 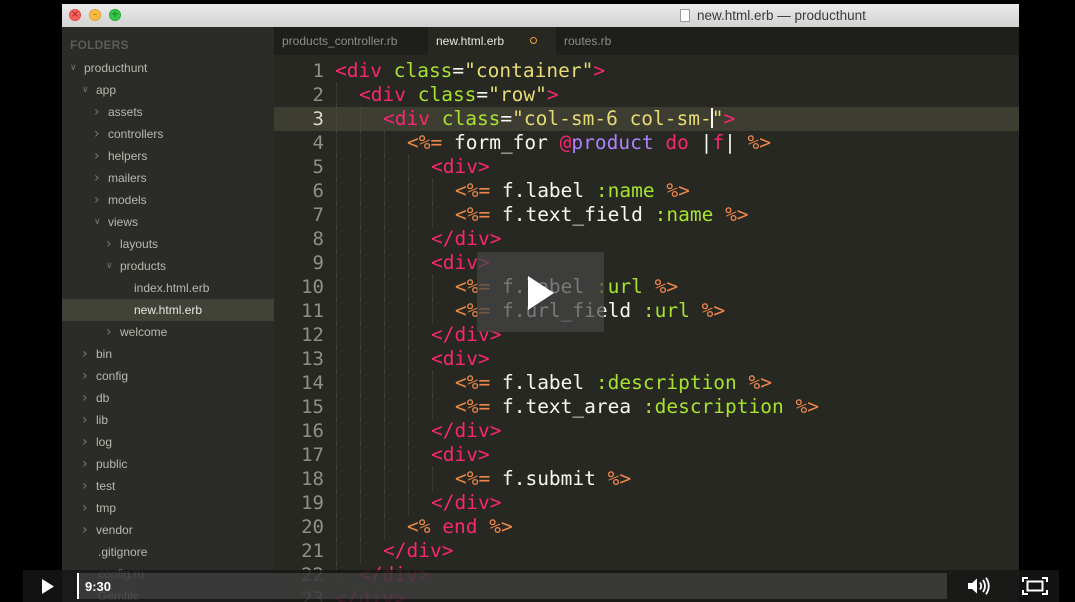 I want to click on progress-bar, so click(x=512, y=586).